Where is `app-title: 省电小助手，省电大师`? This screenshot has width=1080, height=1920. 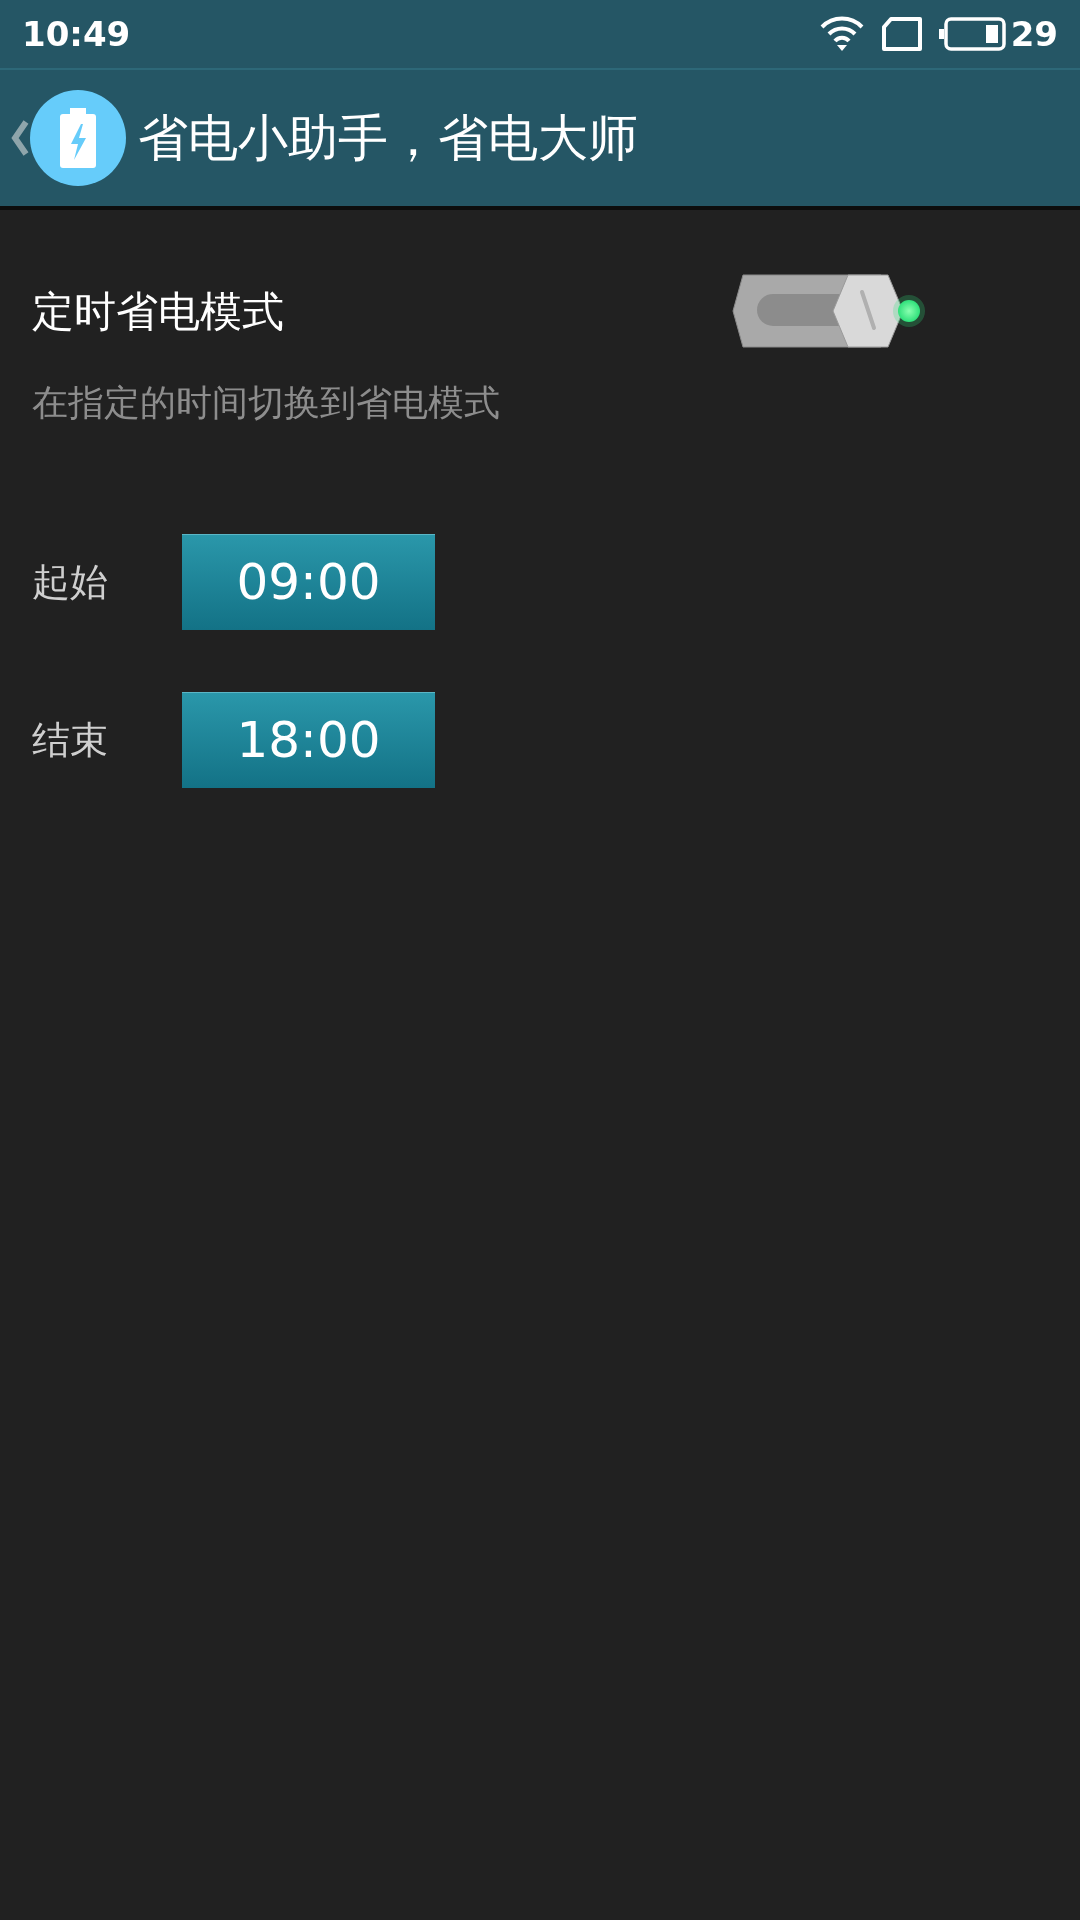
app-title: 省电小助手，省电大师 is located at coordinates (388, 138).